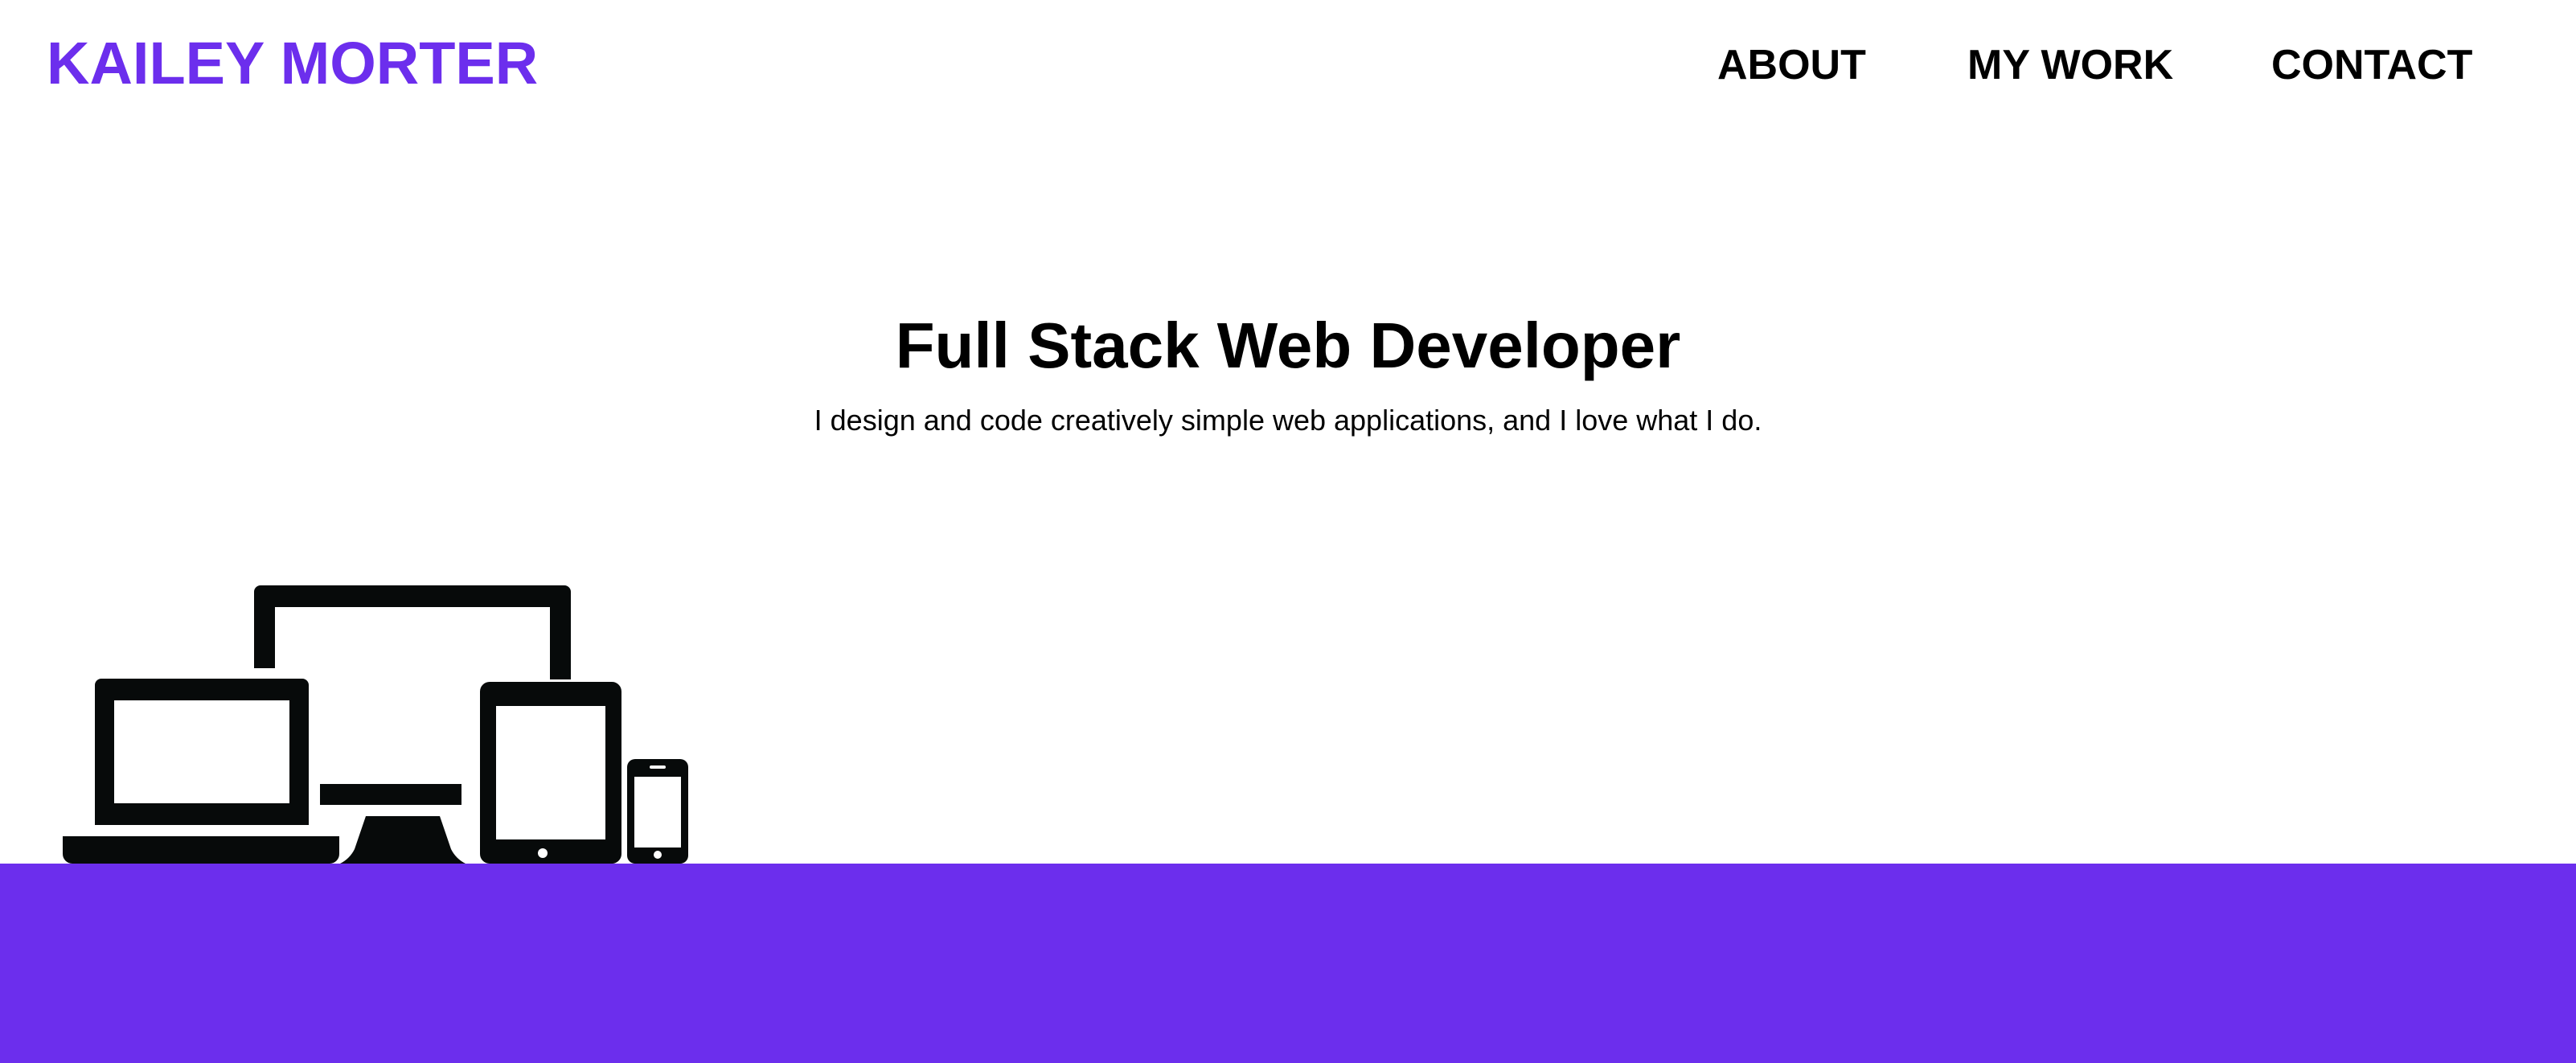 This screenshot has width=2576, height=1063. Describe the element at coordinates (376, 725) in the screenshot. I see `responsive-devices-icon` at that location.